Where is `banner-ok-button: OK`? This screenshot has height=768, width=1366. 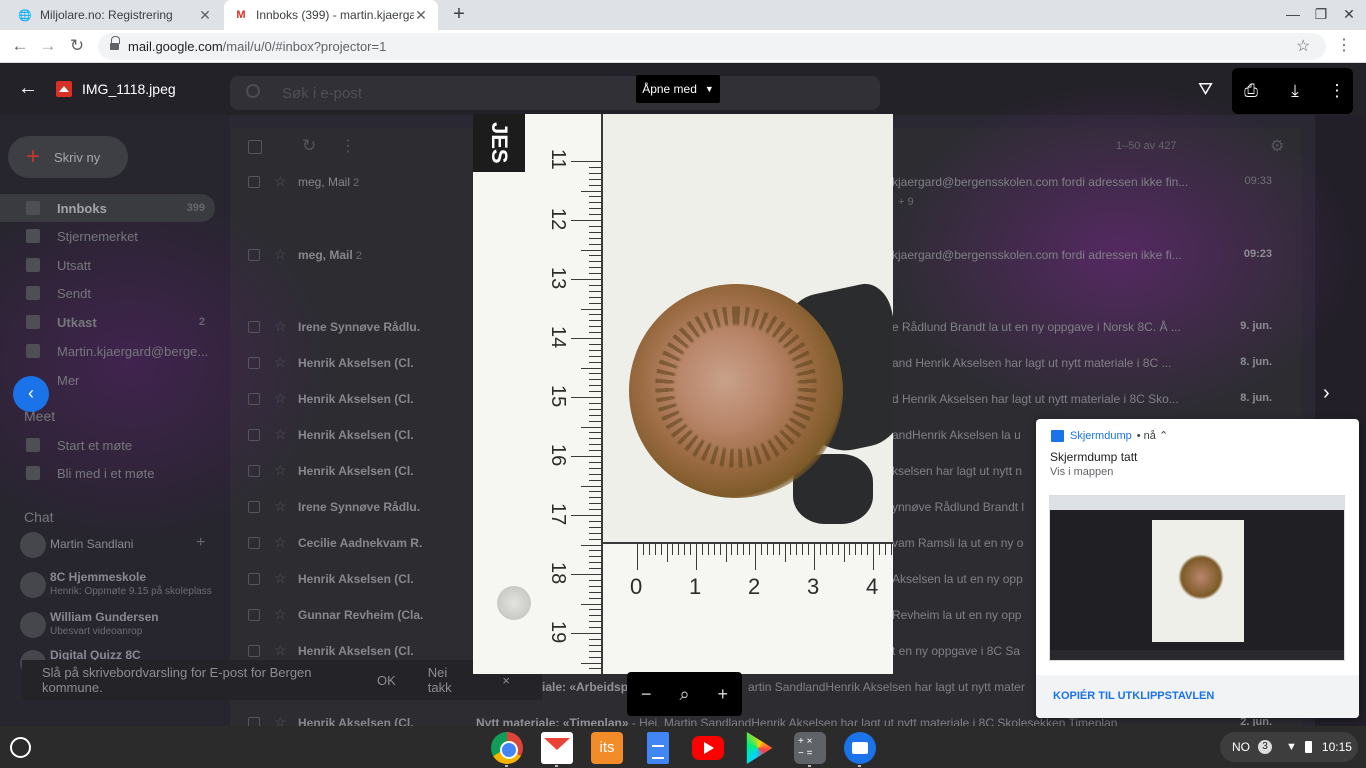 banner-ok-button: OK is located at coordinates (386, 680).